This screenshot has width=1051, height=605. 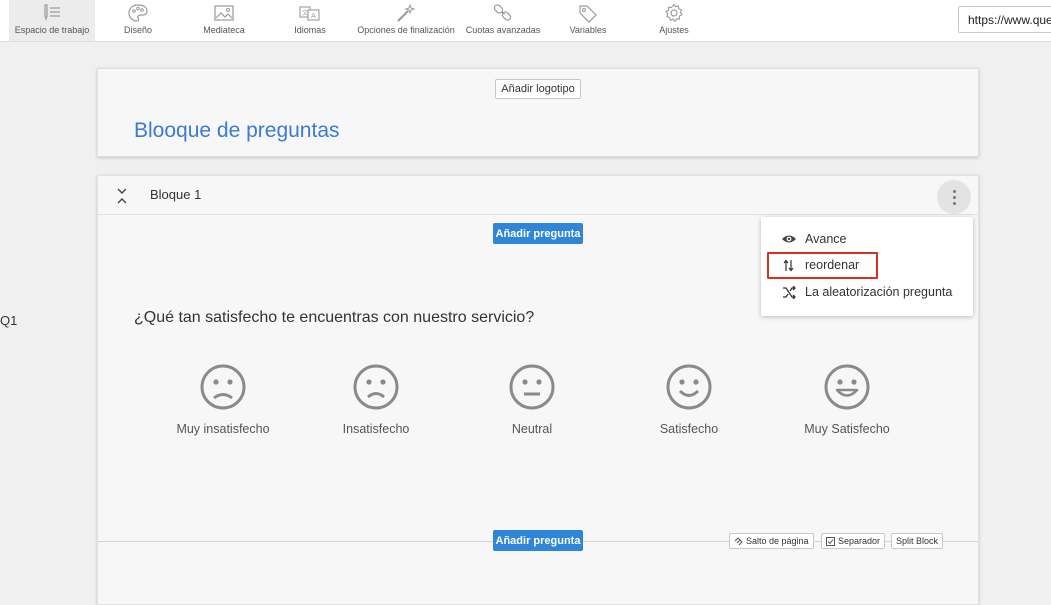 I want to click on gear-icon, so click(x=674, y=13).